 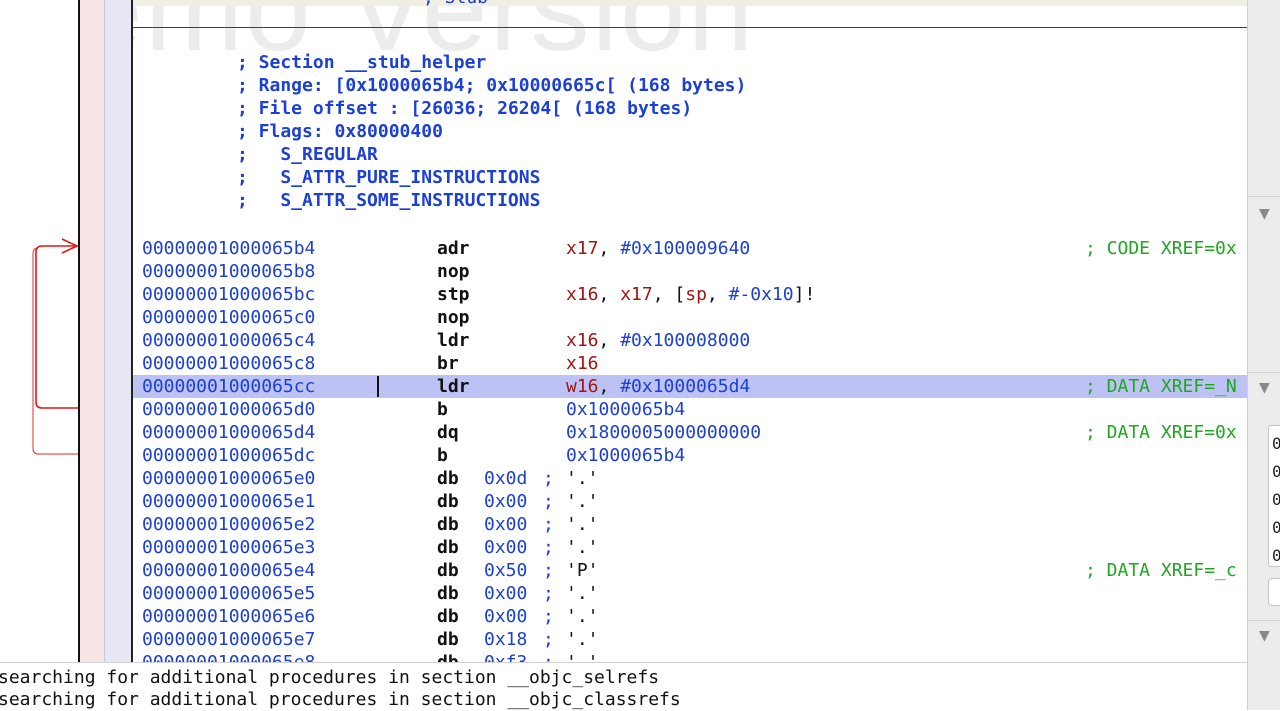 I want to click on instruction-operands: 0x1000065b4, so click(x=625, y=409).